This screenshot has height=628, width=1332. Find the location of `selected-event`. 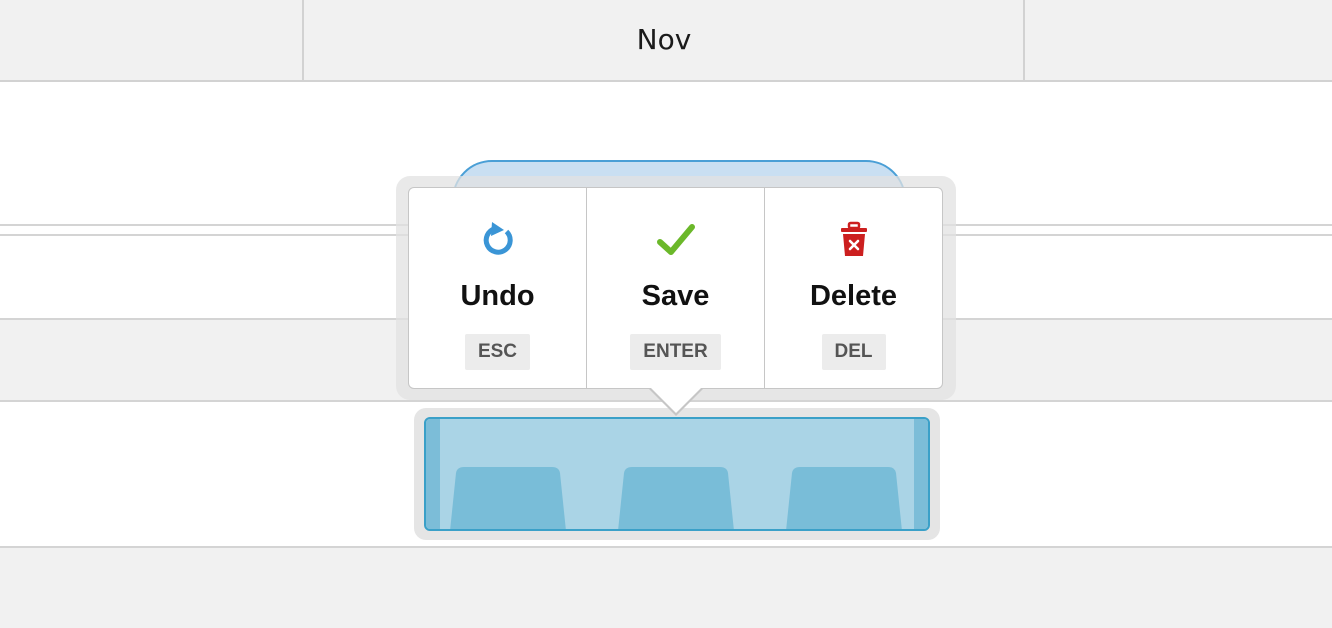

selected-event is located at coordinates (677, 474).